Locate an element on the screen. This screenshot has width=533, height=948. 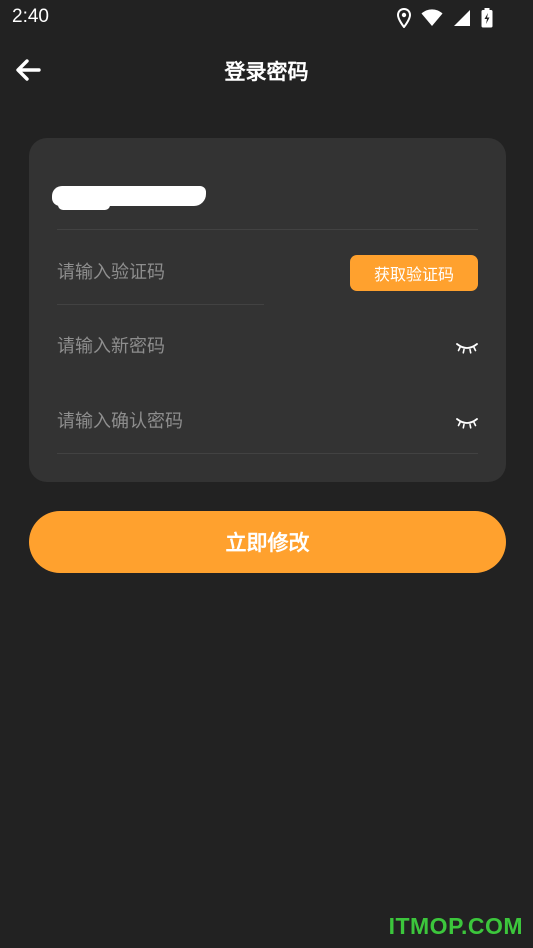
account-field-masked is located at coordinates (129, 198).